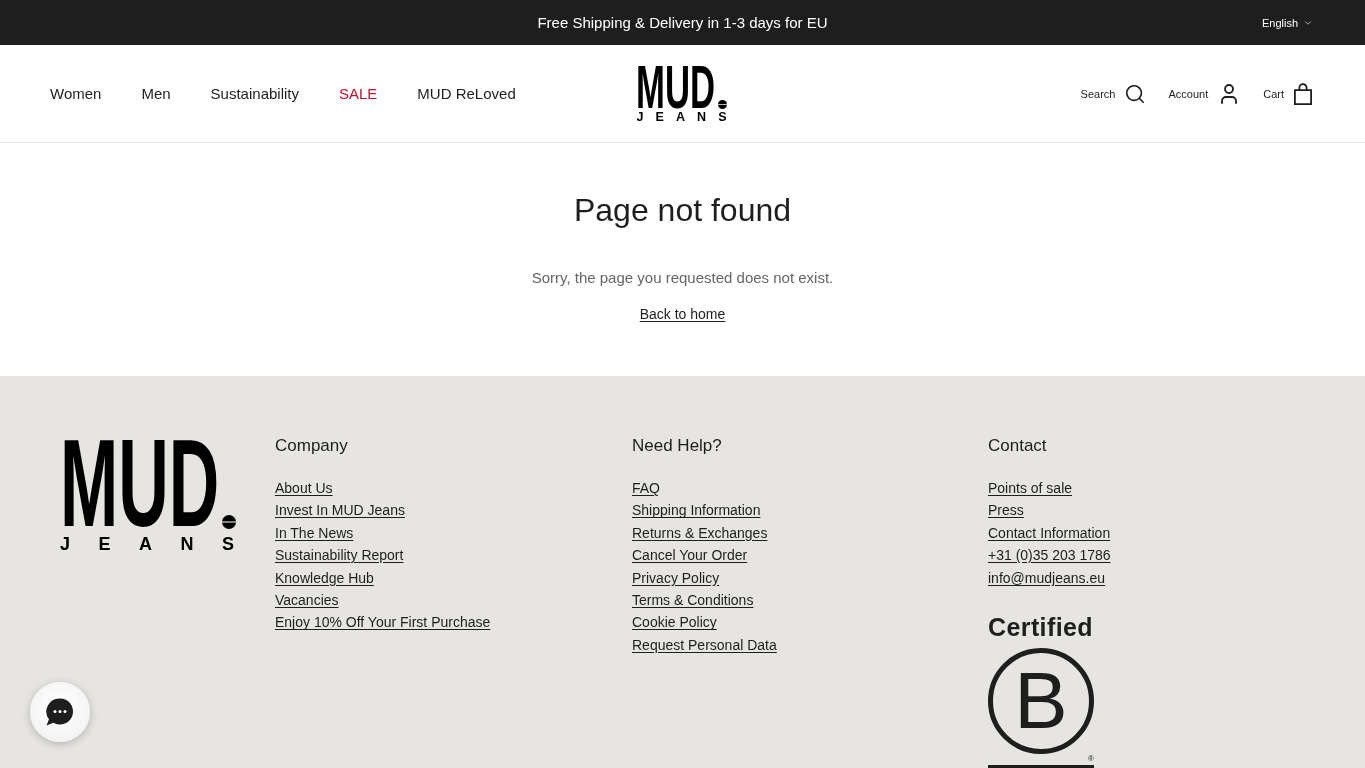 The image size is (1365, 768). I want to click on registered-mark: ®, so click(1091, 759).